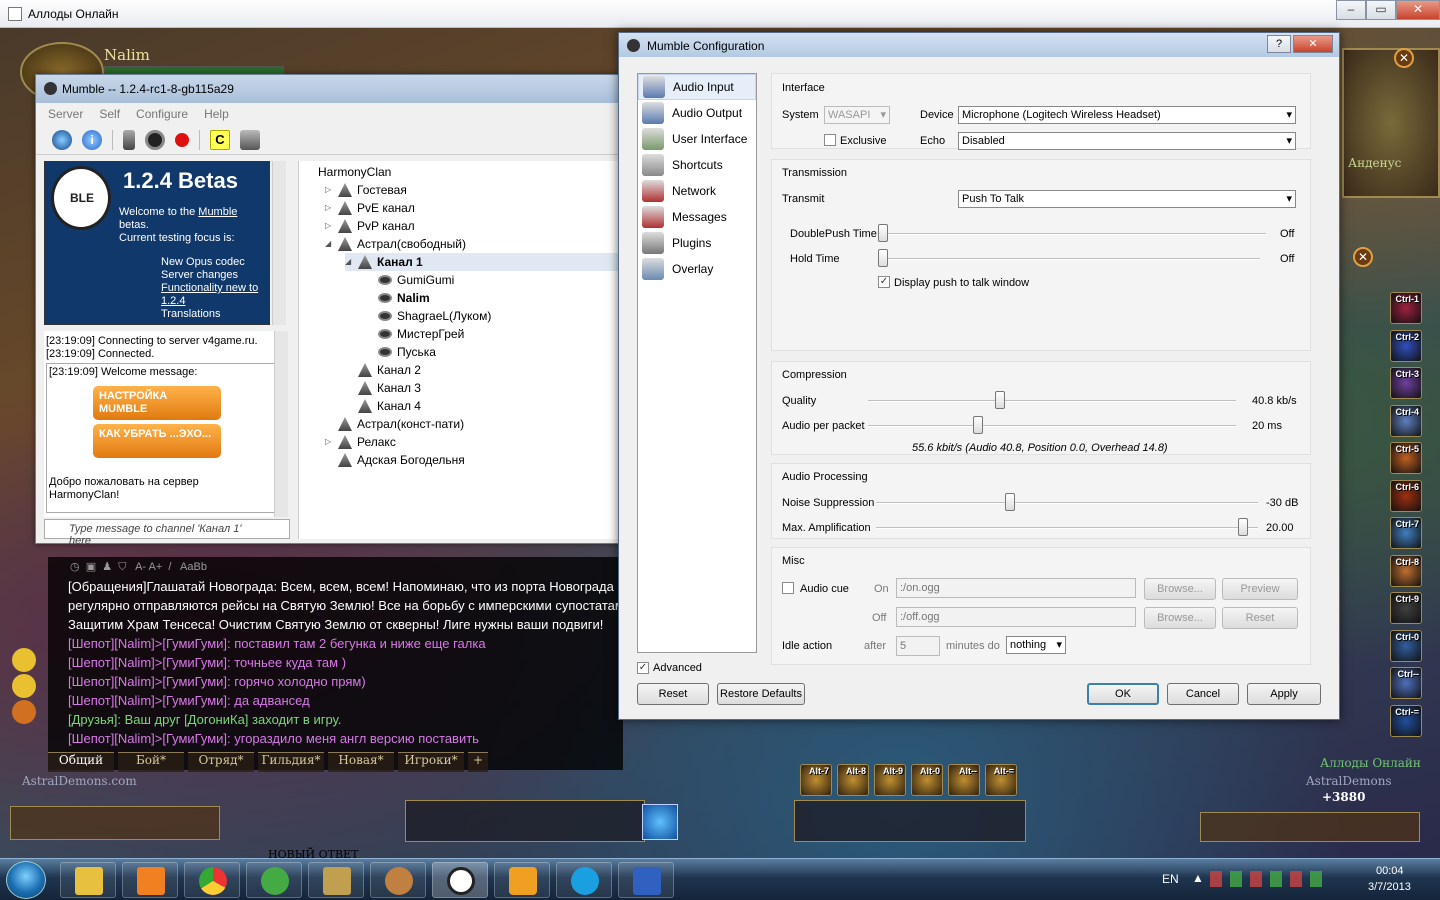  Describe the element at coordinates (890, 780) in the screenshot. I see `alt-hotkey-slot: Alt-9` at that location.